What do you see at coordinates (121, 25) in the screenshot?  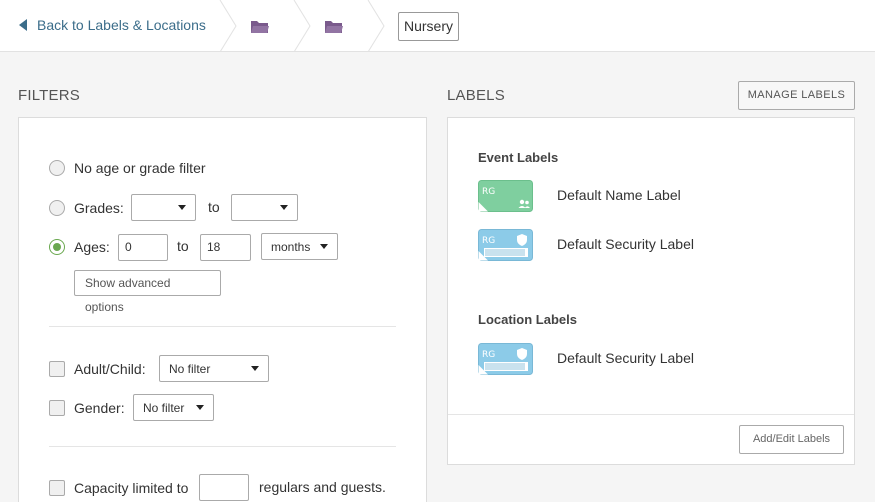 I see `back-link-label: Back to Labels & Locations` at bounding box center [121, 25].